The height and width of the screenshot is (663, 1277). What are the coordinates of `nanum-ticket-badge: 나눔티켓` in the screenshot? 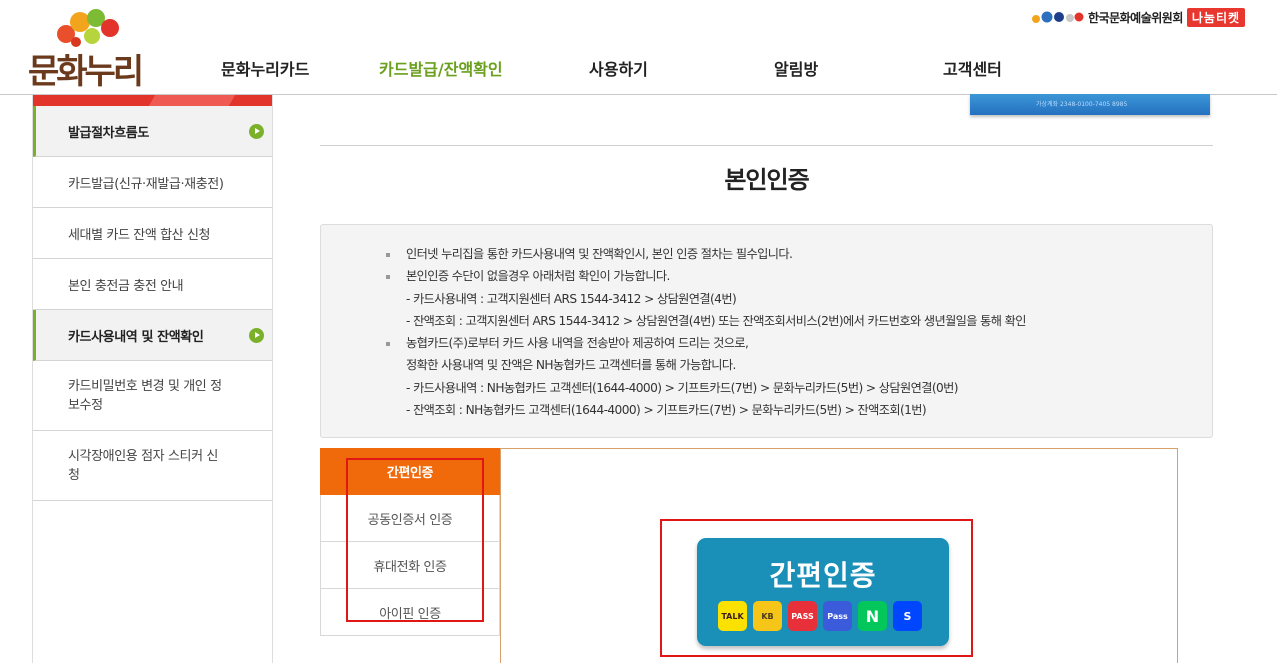 It's located at (1216, 17).